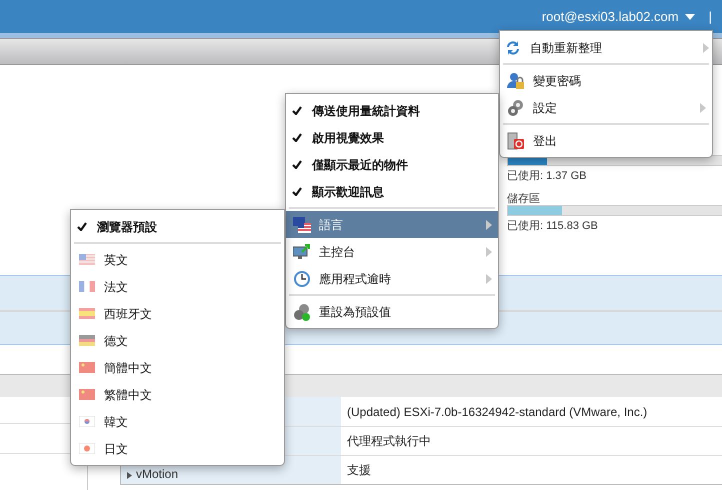 This screenshot has width=722, height=490. I want to click on menu-item: 英文, so click(177, 259).